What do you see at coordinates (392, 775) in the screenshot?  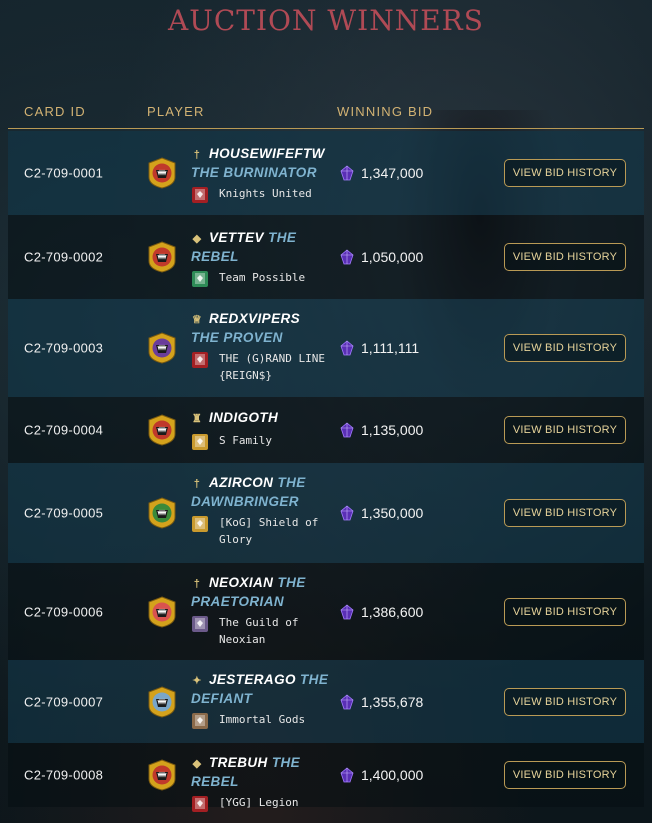 I see `bid-amount: 1,400,000` at bounding box center [392, 775].